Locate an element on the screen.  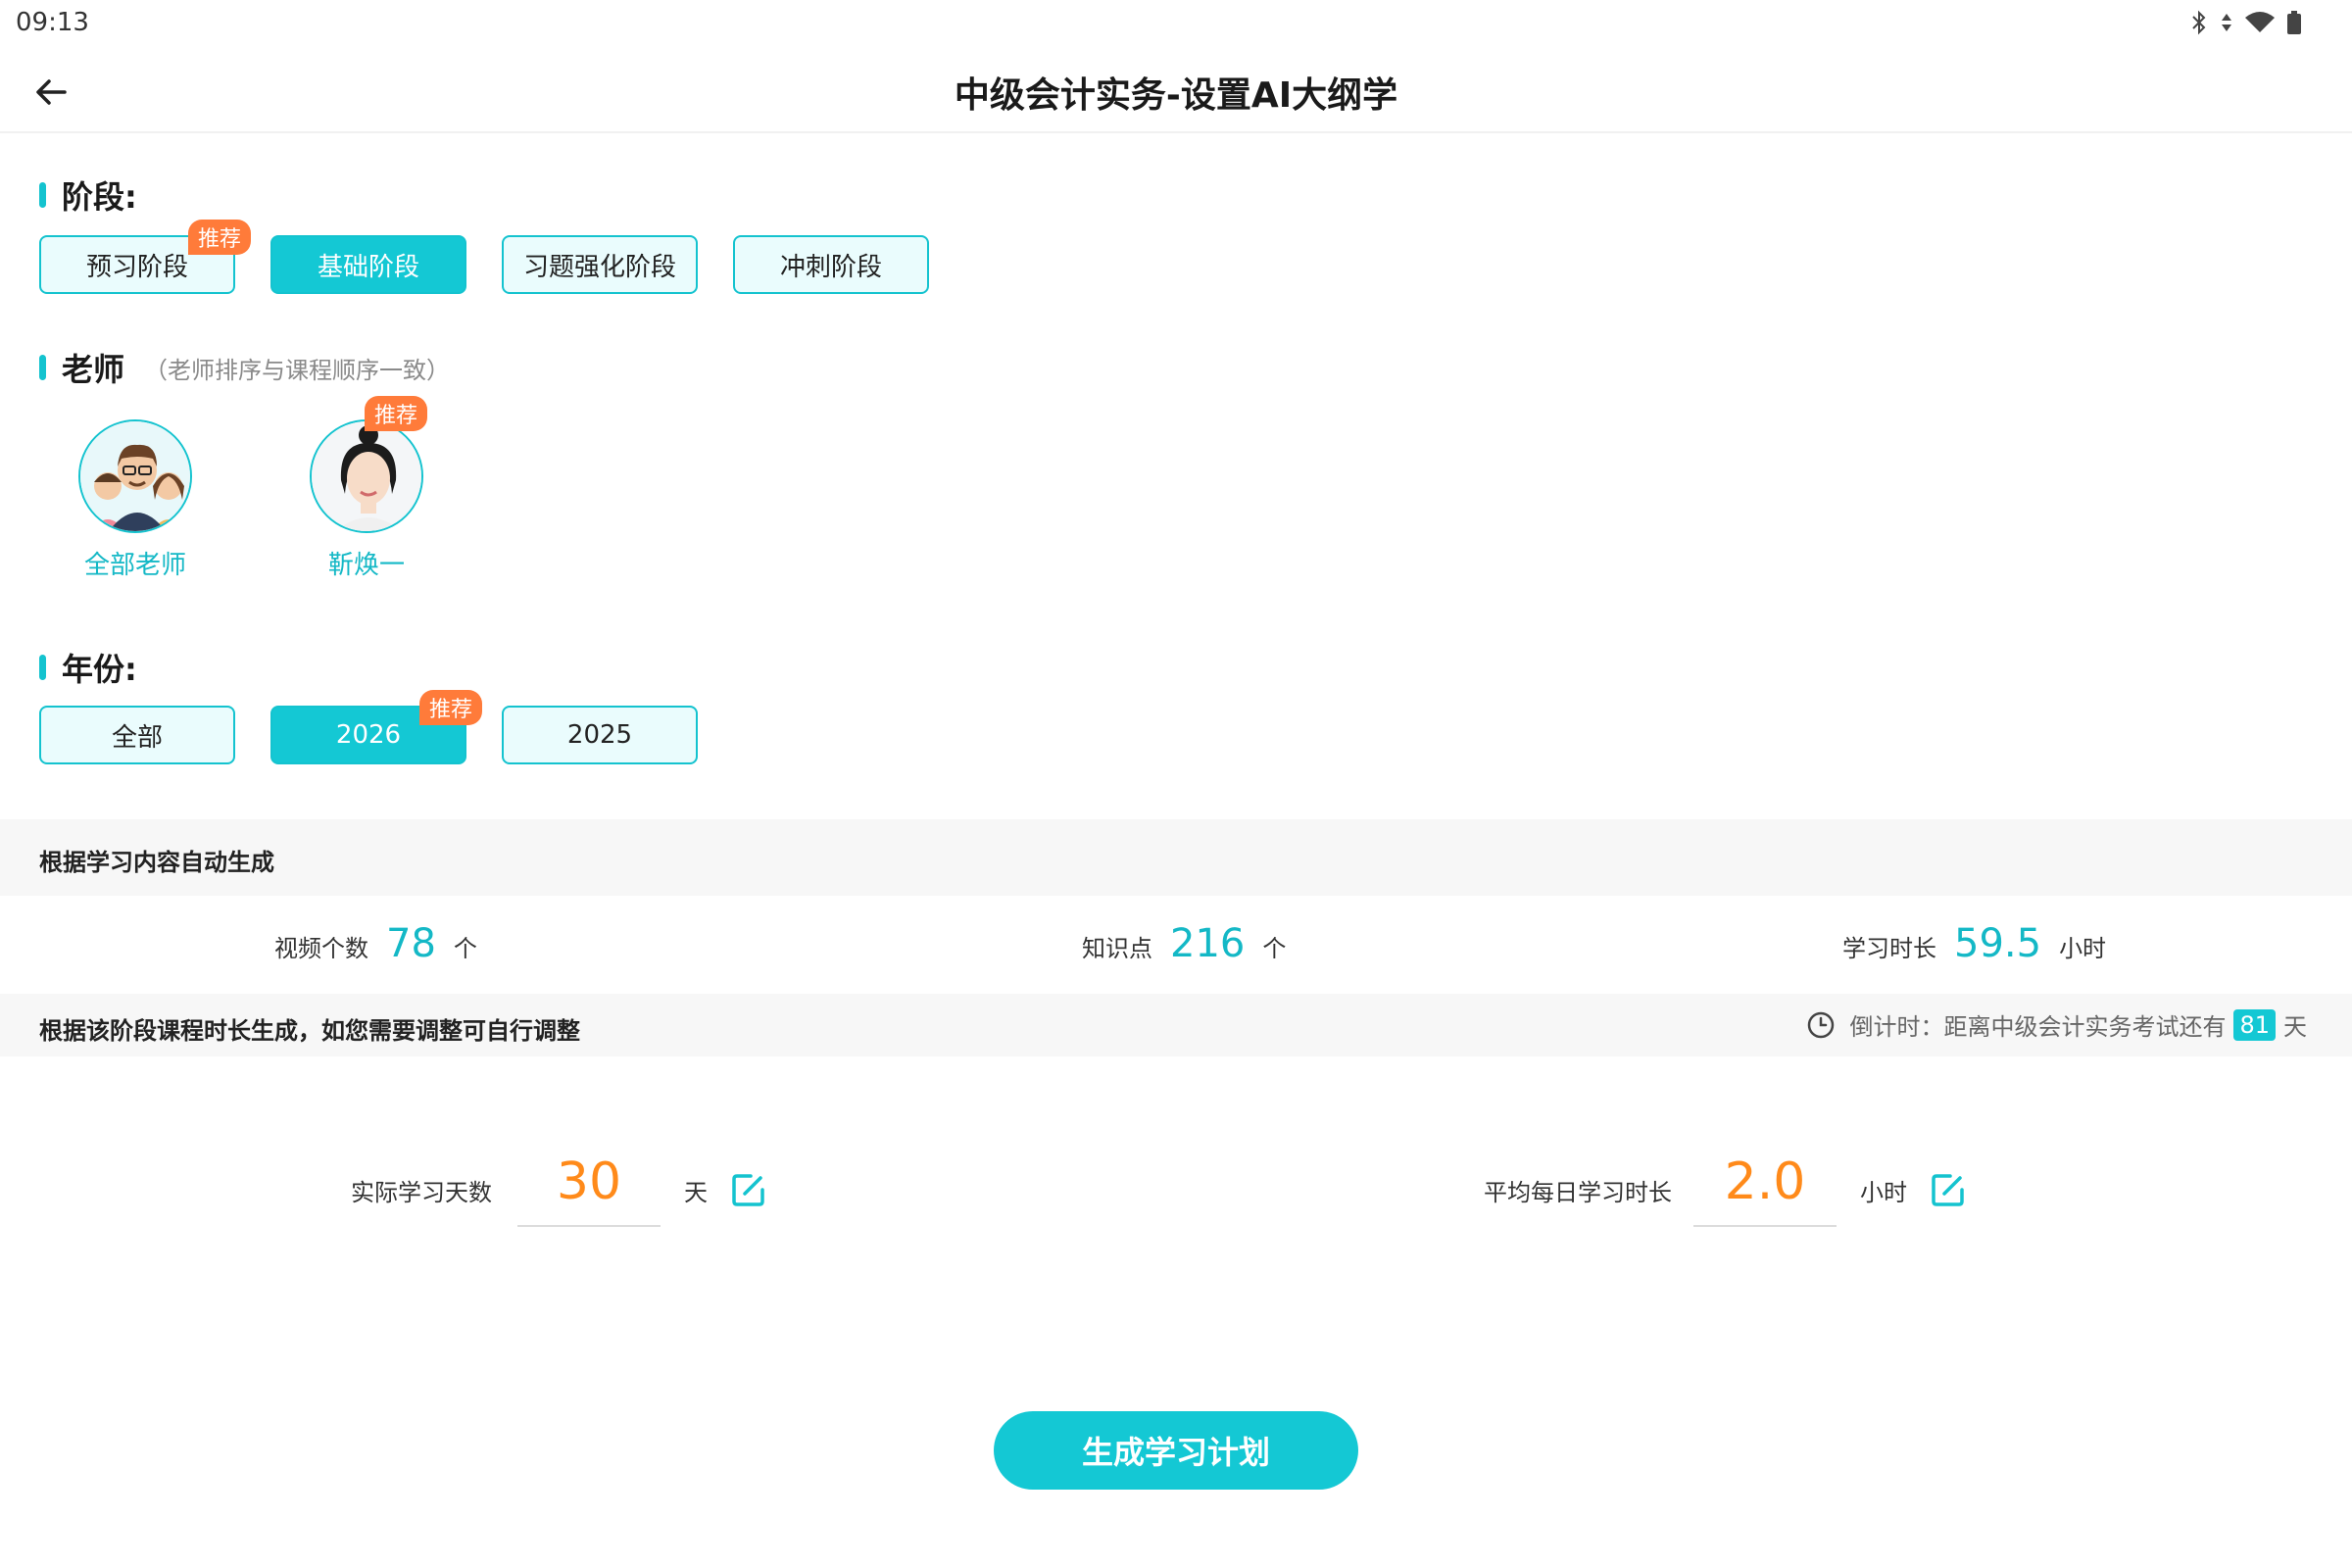
chip-label: 2026 is located at coordinates (368, 735).